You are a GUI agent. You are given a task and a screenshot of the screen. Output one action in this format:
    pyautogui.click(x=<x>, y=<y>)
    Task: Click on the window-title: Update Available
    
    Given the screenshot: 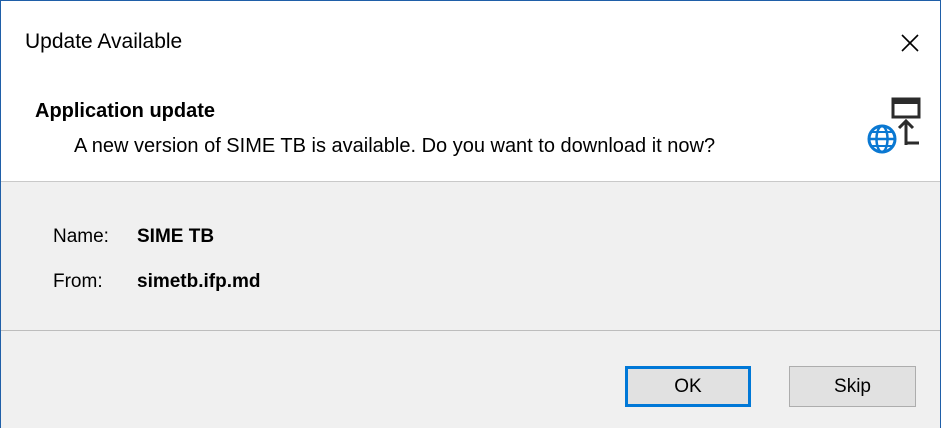 What is the action you would take?
    pyautogui.click(x=104, y=41)
    